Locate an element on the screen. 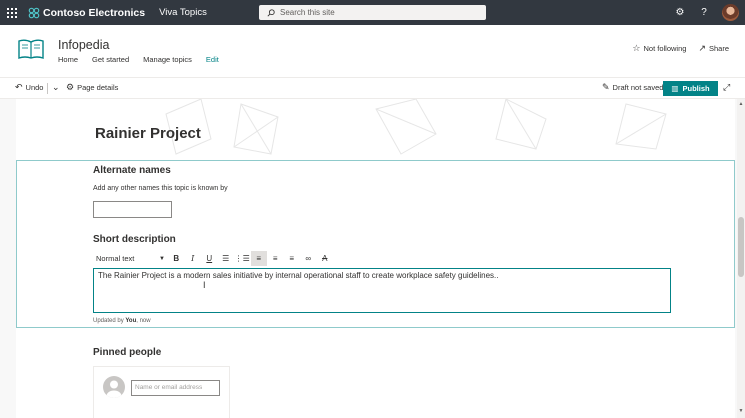 Image resolution: width=745 pixels, height=418 pixels. follow-button: ☆ Not following is located at coordinates (659, 48).